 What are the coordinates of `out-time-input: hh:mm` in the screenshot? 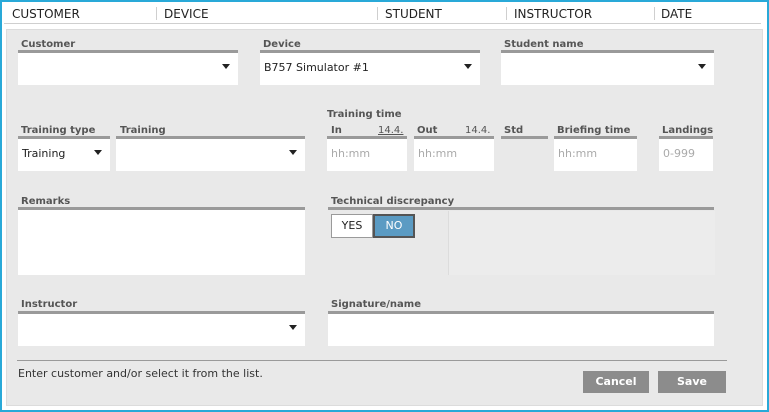 It's located at (454, 153).